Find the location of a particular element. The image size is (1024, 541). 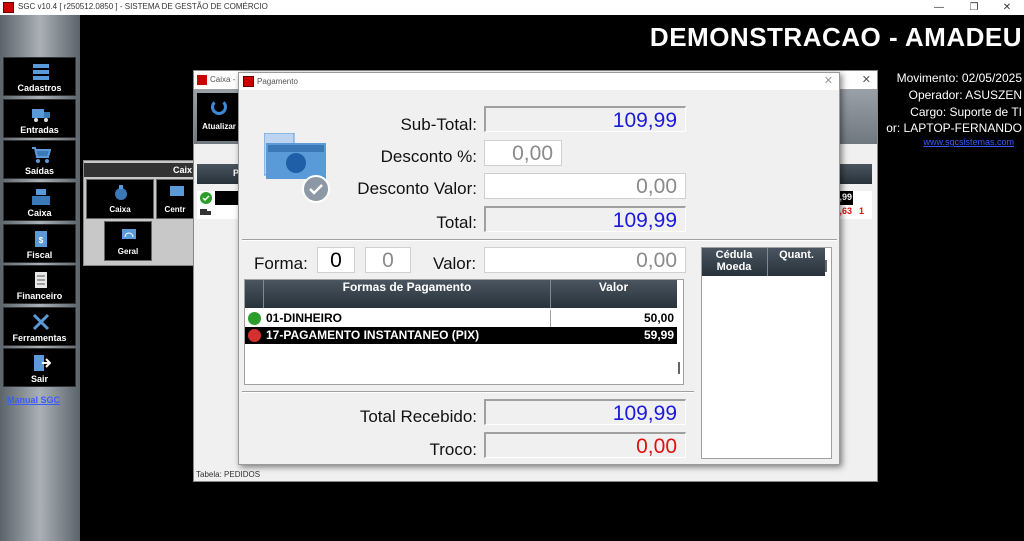

tools-icon is located at coordinates (41, 322).